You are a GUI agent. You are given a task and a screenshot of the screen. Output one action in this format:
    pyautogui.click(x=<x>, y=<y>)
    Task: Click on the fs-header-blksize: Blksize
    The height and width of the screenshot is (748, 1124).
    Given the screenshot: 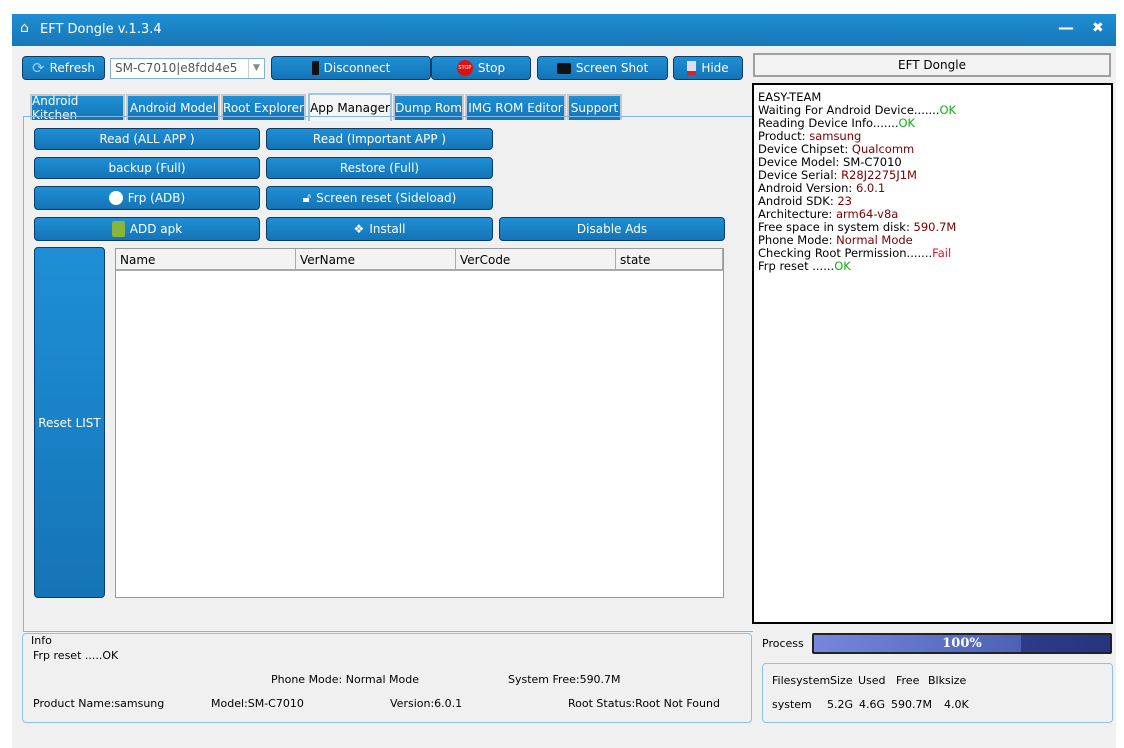 What is the action you would take?
    pyautogui.click(x=947, y=680)
    